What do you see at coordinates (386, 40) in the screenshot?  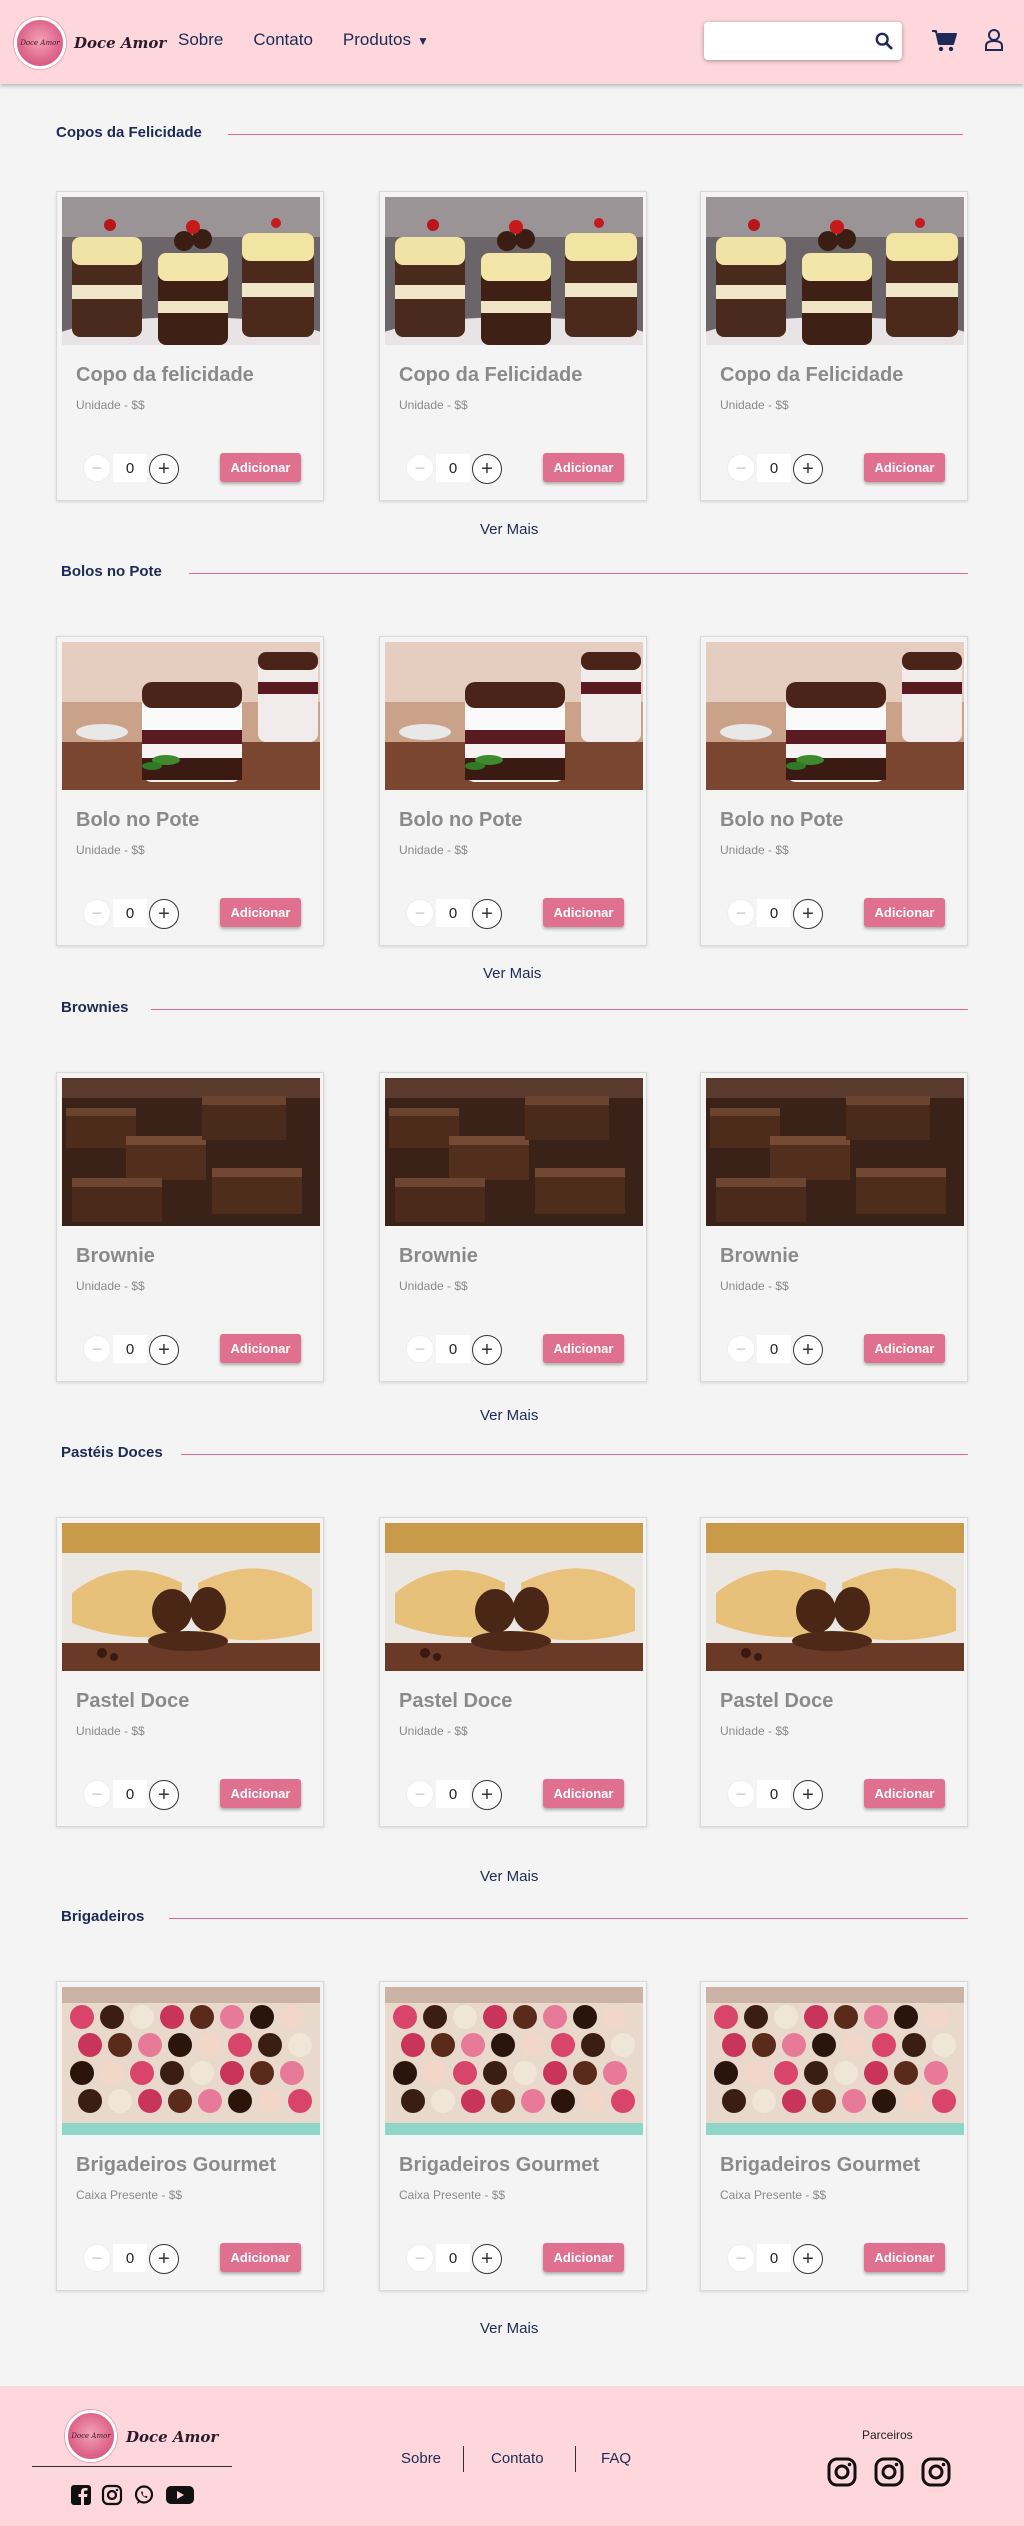 I see `nav-produtos: Produtos ▼` at bounding box center [386, 40].